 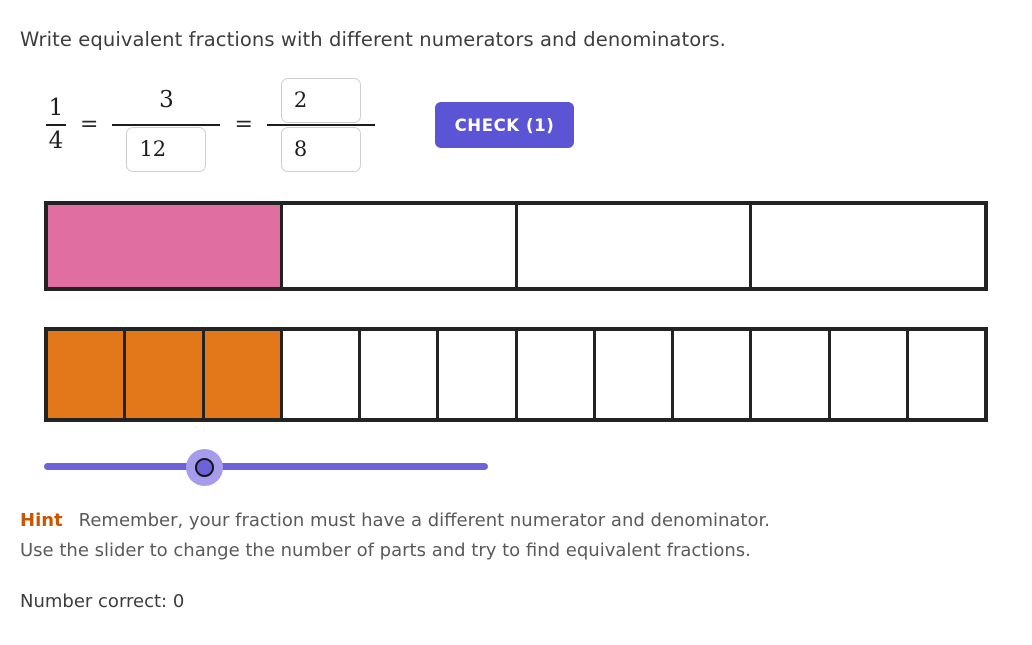 I want to click on fraction2-numerator-slot: 3, so click(x=166, y=100).